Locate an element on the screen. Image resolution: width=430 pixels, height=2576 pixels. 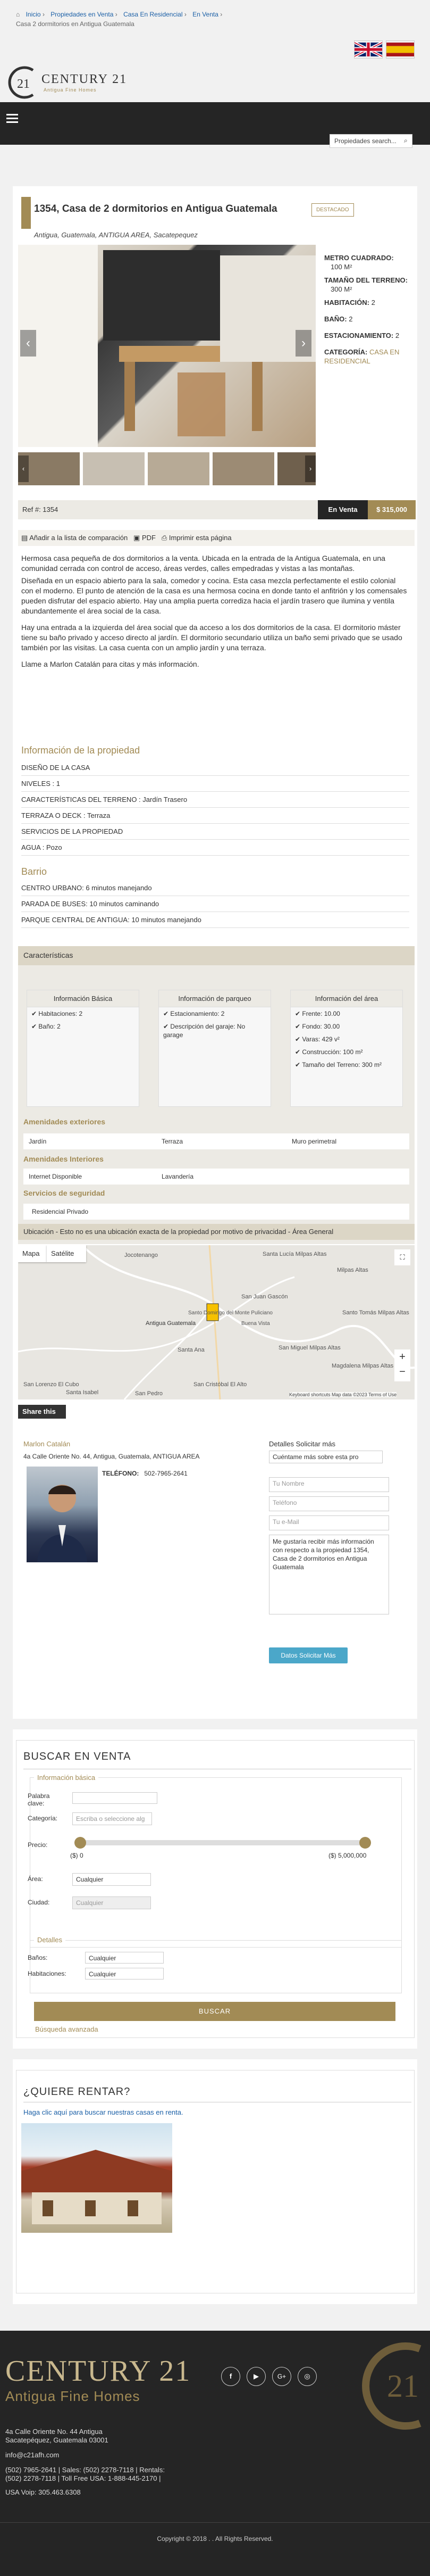
svg-text: San Miguel Milpas Altas is located at coordinates (310, 1348).